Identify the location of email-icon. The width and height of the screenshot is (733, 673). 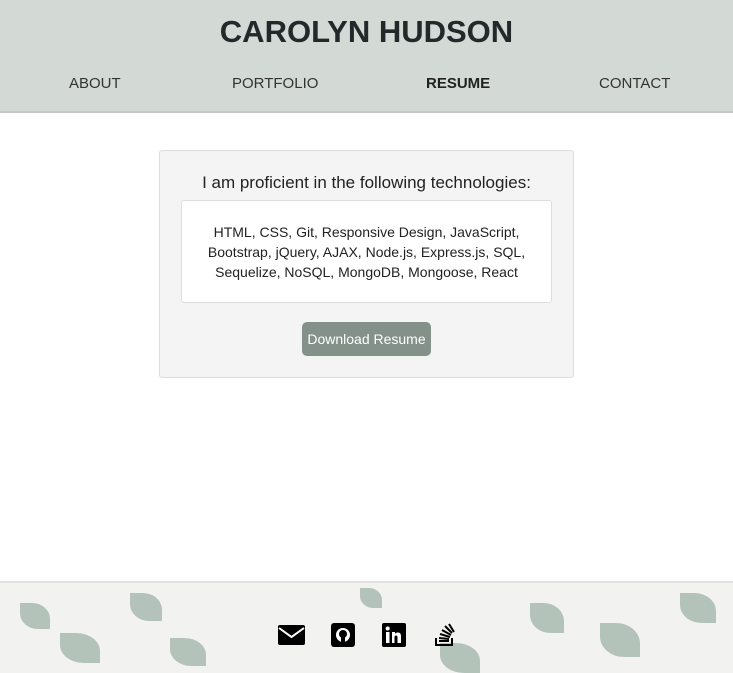
(291, 634).